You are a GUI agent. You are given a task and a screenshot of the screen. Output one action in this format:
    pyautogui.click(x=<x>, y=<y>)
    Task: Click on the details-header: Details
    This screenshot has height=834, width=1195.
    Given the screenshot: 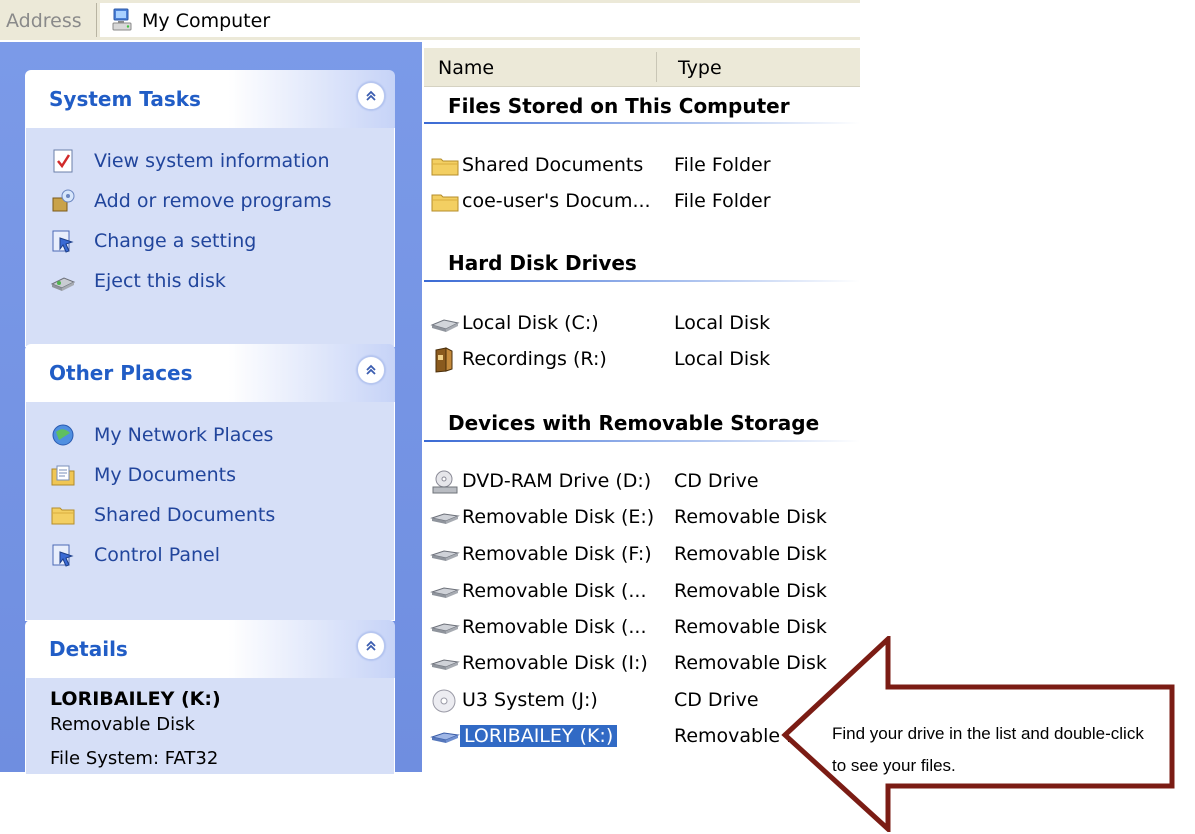 What is the action you would take?
    pyautogui.click(x=210, y=649)
    